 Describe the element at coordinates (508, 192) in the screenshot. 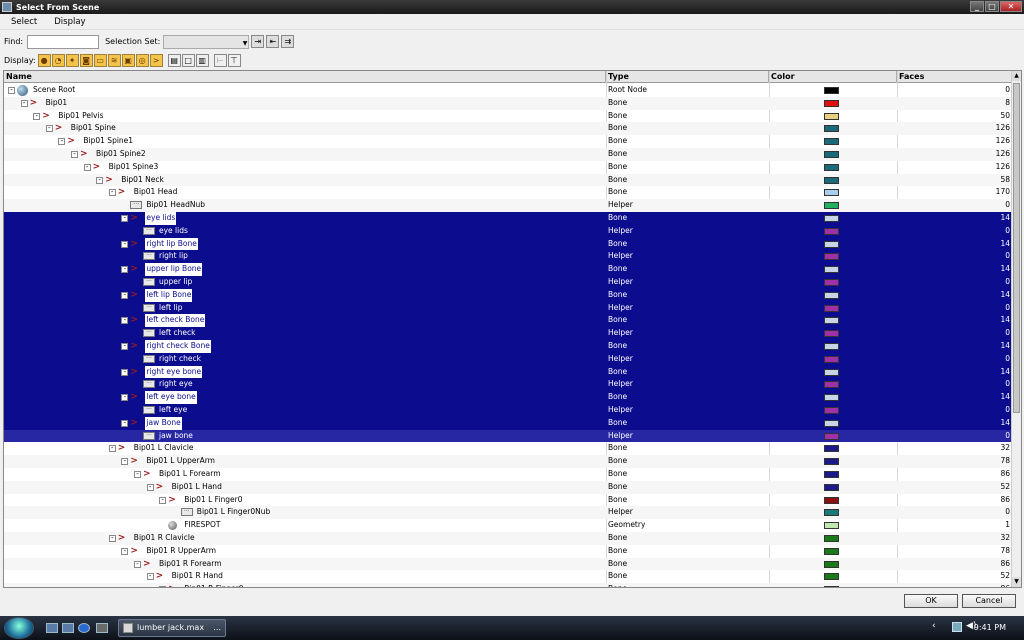

I see `table-row: - > Bip01 Head Bone 170` at that location.